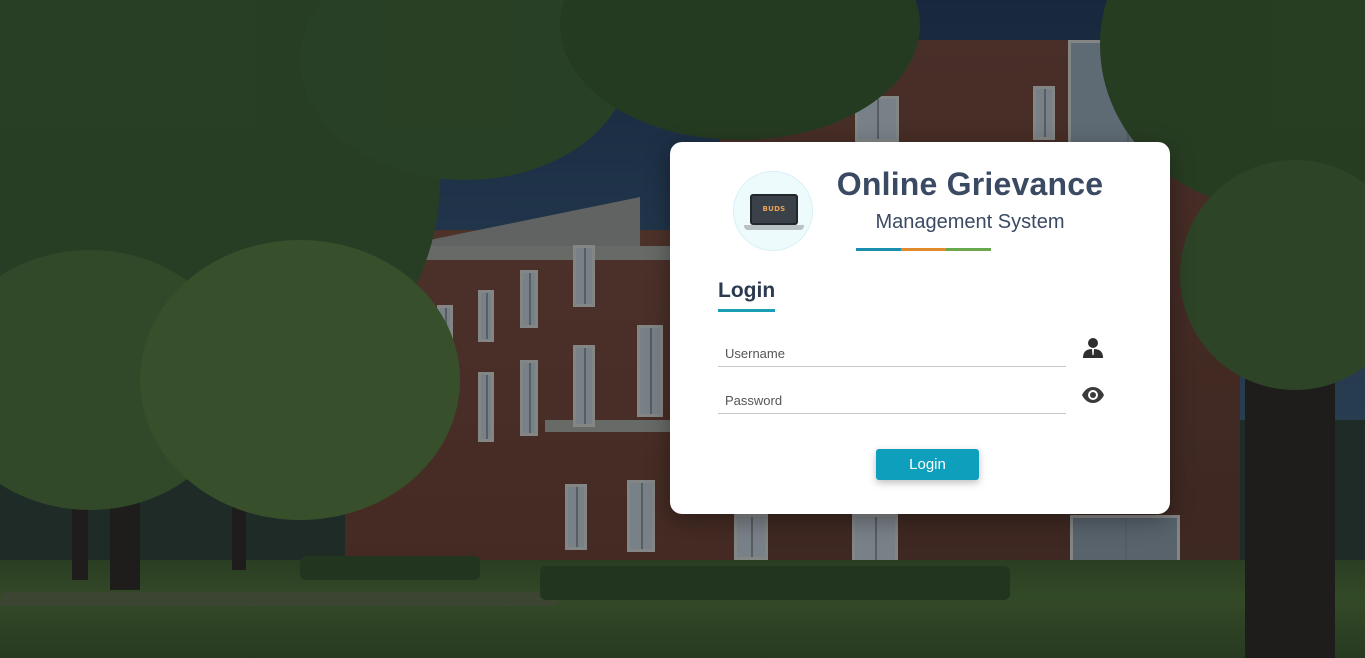 Image resolution: width=1365 pixels, height=658 pixels. Describe the element at coordinates (927, 464) in the screenshot. I see `login-button: Login` at that location.